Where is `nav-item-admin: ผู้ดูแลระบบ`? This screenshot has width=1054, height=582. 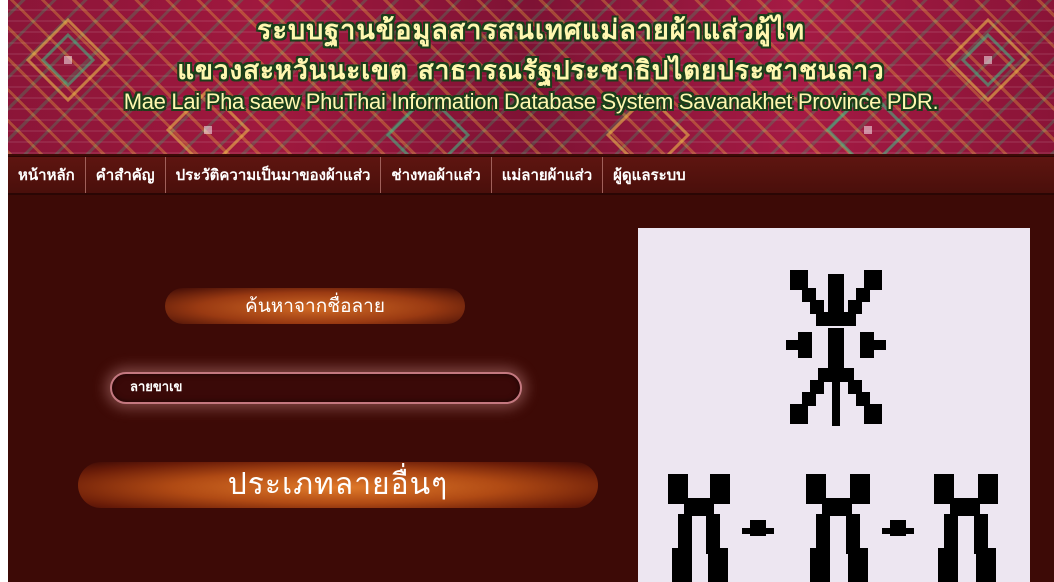 nav-item-admin: ผู้ดูแลระบบ is located at coordinates (649, 175).